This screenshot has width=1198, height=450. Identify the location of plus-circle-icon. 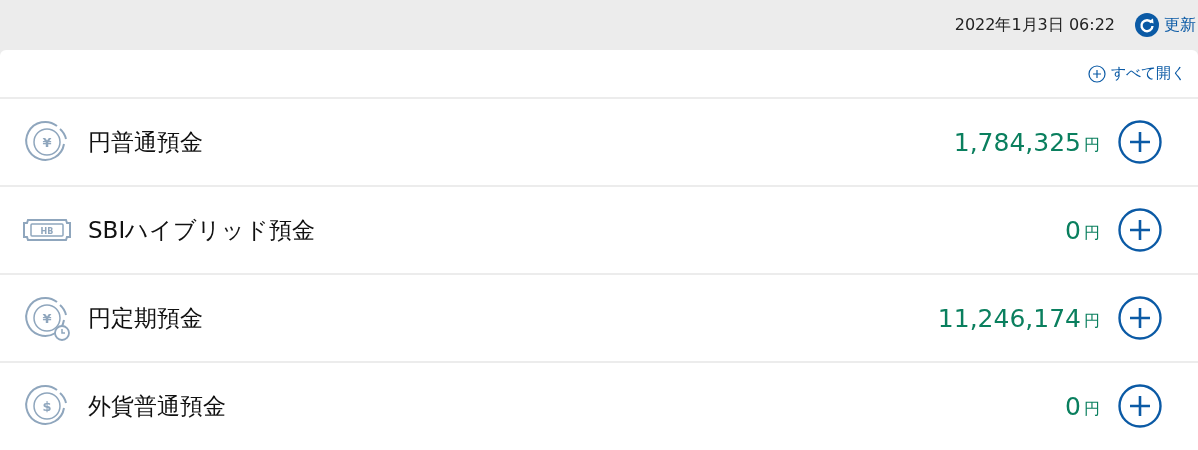
(1097, 73).